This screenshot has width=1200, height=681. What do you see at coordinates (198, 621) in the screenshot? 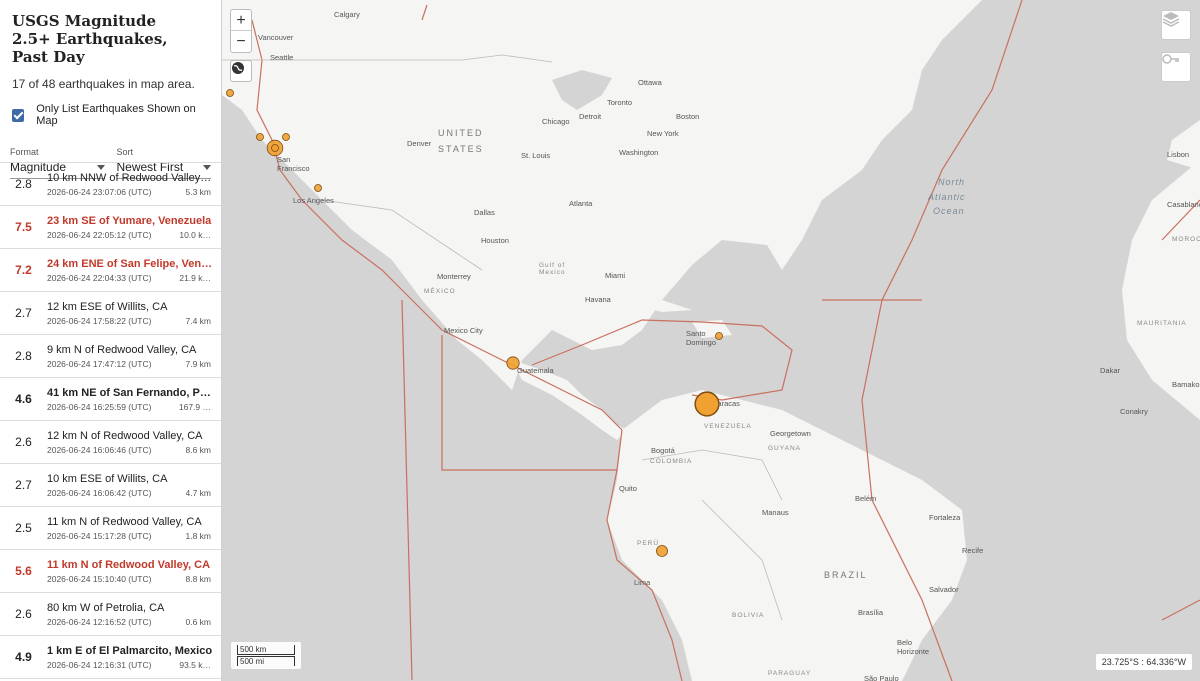
I see `depth: 0.6 km` at bounding box center [198, 621].